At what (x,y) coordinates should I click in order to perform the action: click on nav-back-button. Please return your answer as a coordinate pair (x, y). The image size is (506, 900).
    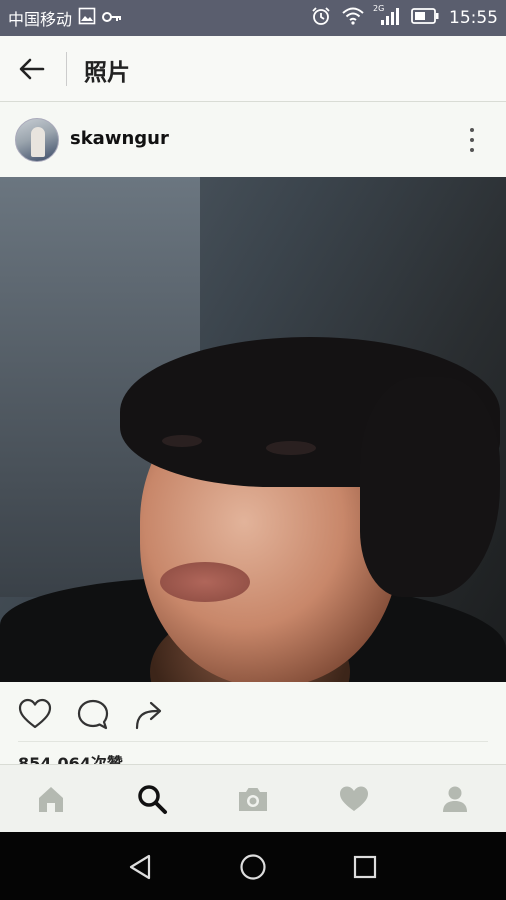
    Looking at the image, I should click on (140, 867).